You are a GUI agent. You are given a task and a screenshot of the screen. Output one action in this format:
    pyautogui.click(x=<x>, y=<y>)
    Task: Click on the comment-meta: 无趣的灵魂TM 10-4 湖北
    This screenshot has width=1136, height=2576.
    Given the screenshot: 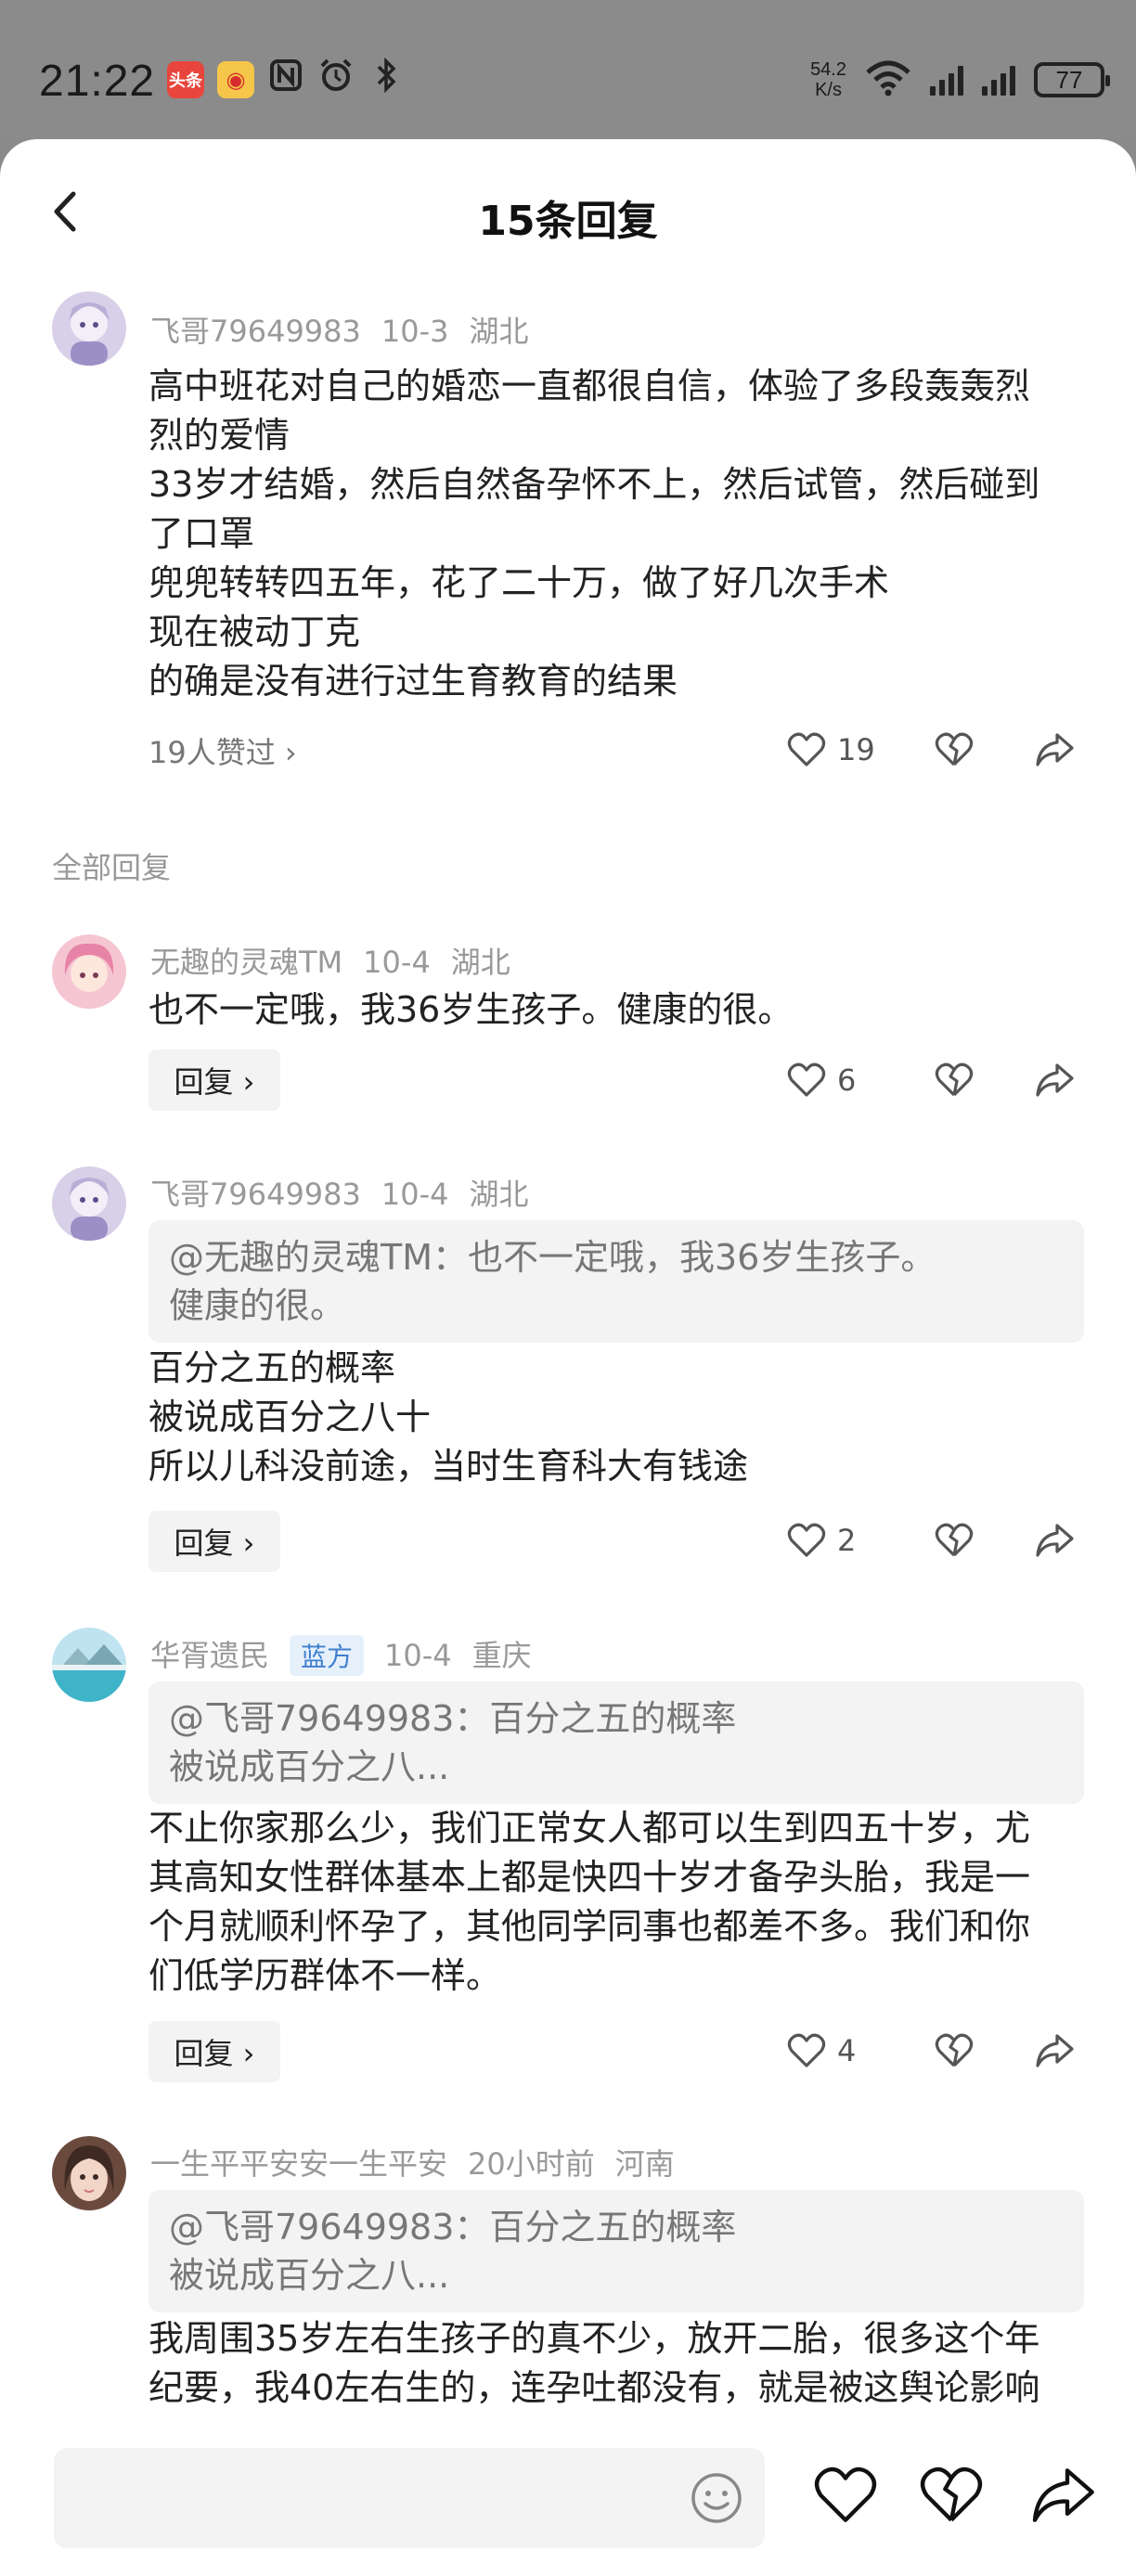 What is the action you would take?
    pyautogui.click(x=340, y=961)
    